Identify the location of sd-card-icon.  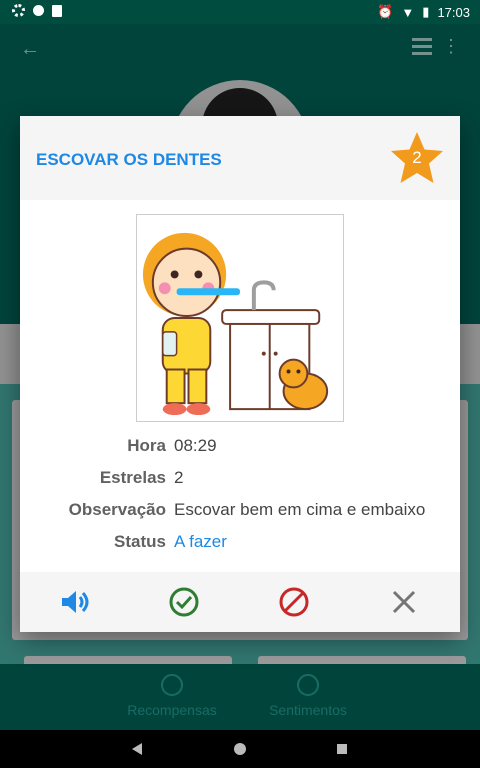
(57, 10).